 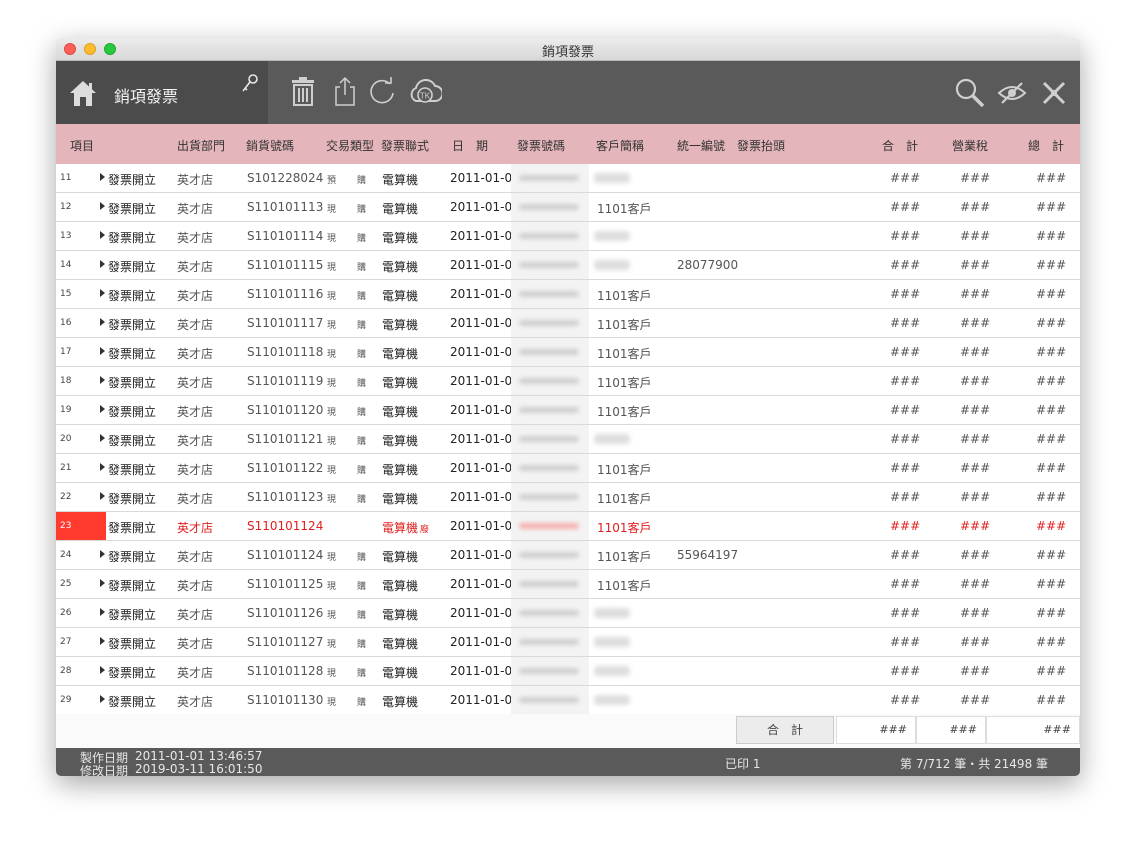 What do you see at coordinates (81, 671) in the screenshot?
I see `row-number: 28` at bounding box center [81, 671].